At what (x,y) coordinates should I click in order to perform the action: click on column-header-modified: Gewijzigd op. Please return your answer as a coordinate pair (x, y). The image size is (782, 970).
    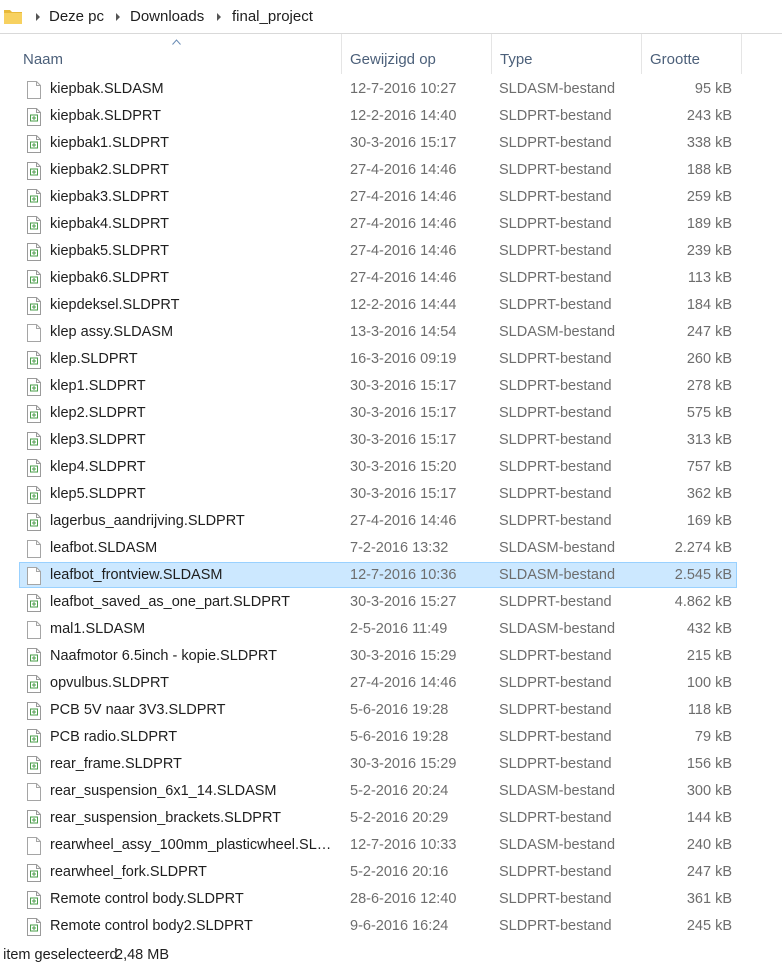
    Looking at the image, I should click on (417, 54).